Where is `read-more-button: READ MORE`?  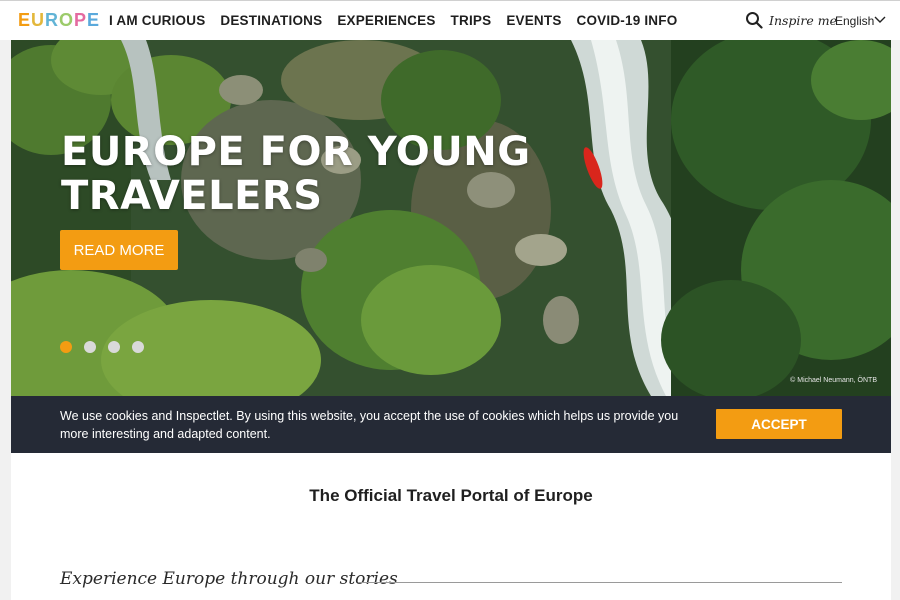 read-more-button: READ MORE is located at coordinates (119, 250).